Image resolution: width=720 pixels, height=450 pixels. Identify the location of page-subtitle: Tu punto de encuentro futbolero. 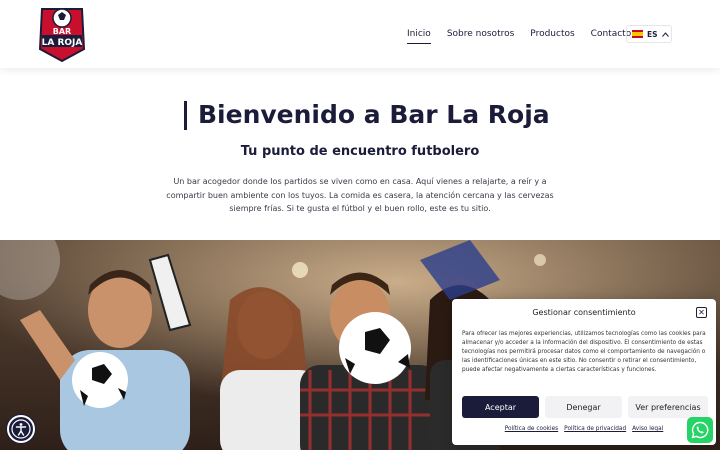
(360, 151).